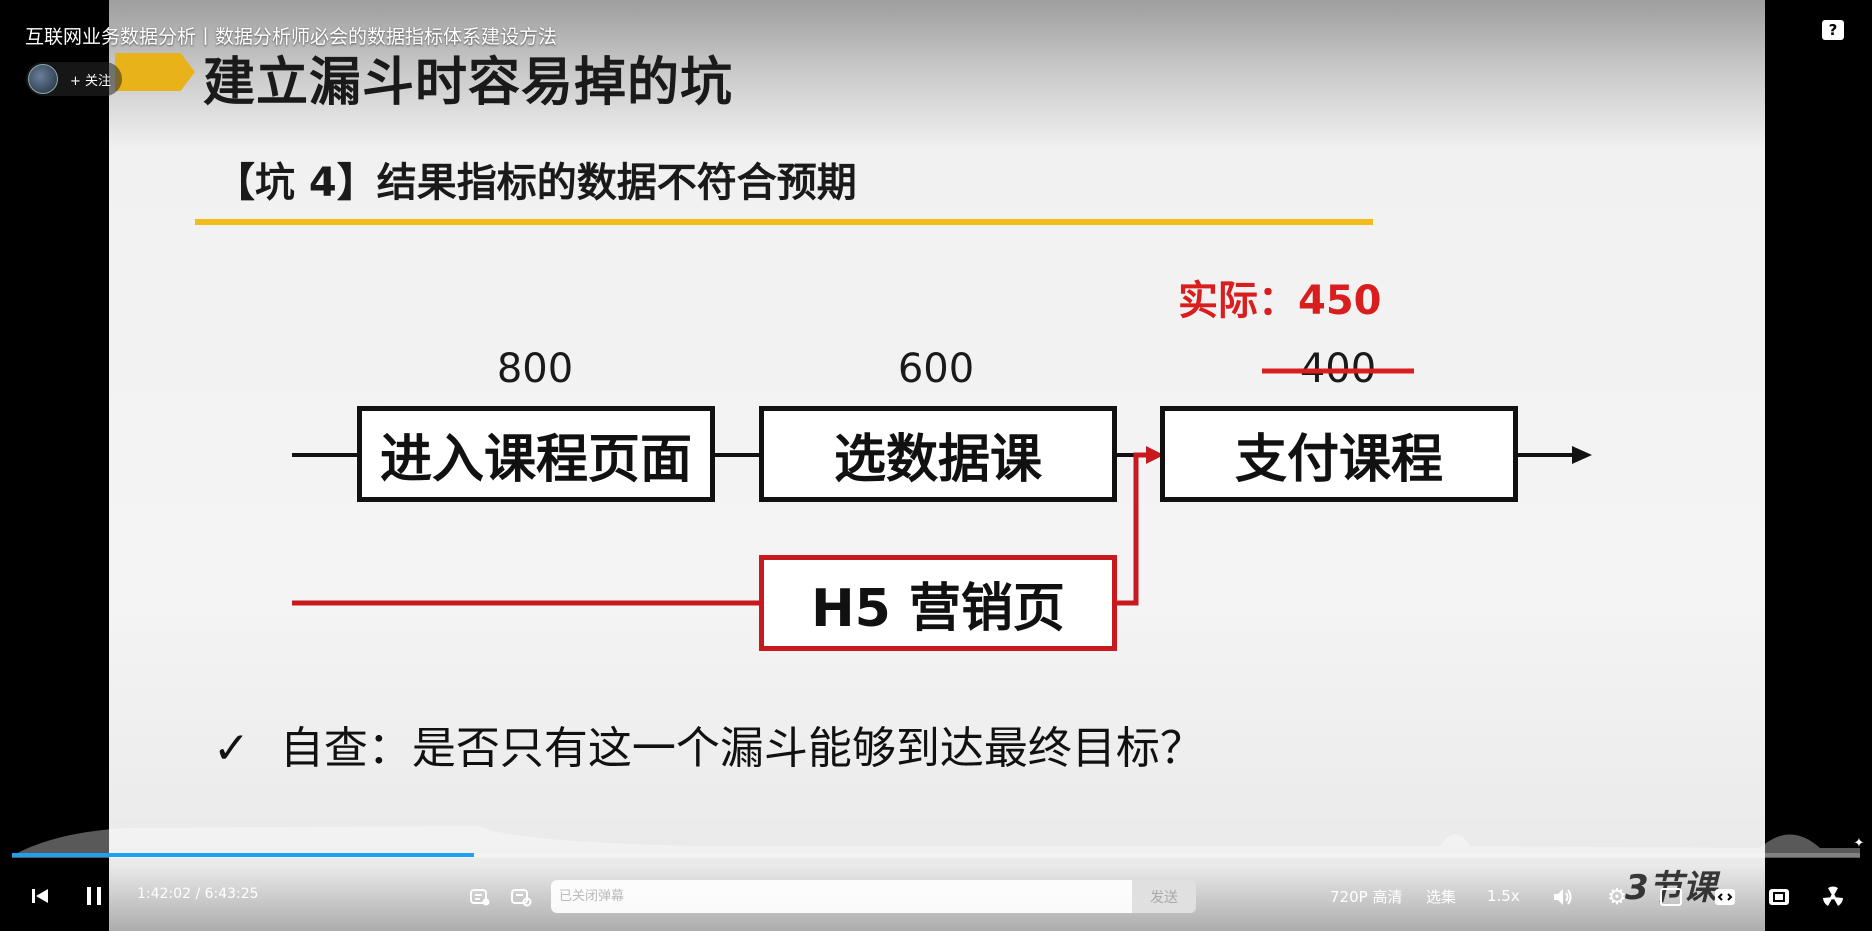 The width and height of the screenshot is (1872, 931). I want to click on danmaku-input, so click(841, 896).